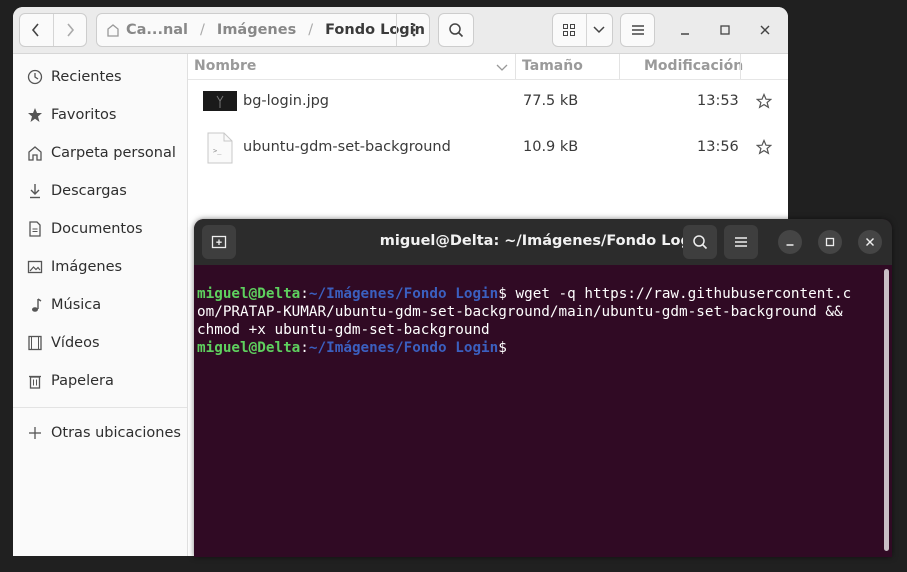 This screenshot has width=907, height=572. Describe the element at coordinates (35, 343) in the screenshot. I see `video-icon` at that location.